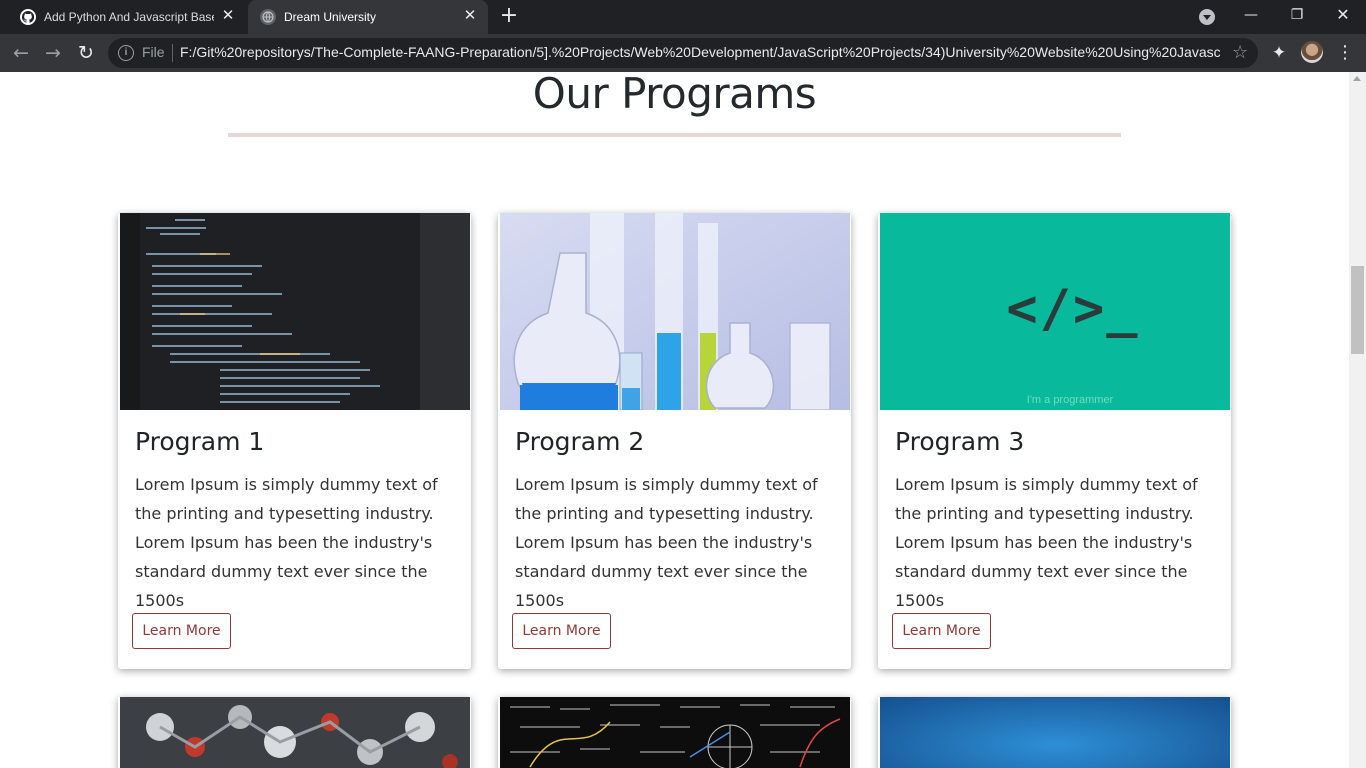 This screenshot has height=768, width=1366. Describe the element at coordinates (509, 16) in the screenshot. I see `new-tab-button: +` at that location.